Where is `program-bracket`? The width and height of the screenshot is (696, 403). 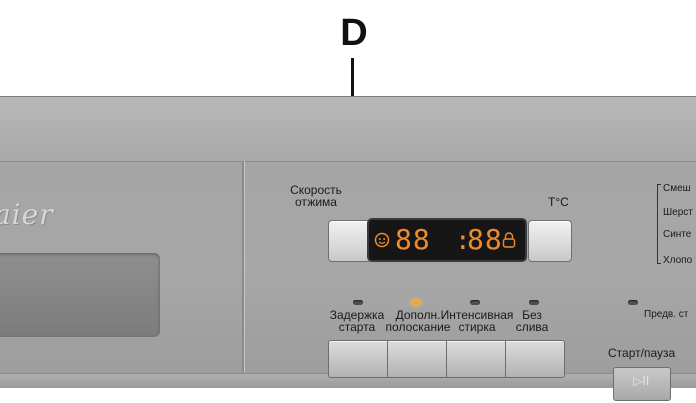 program-bracket is located at coordinates (659, 224).